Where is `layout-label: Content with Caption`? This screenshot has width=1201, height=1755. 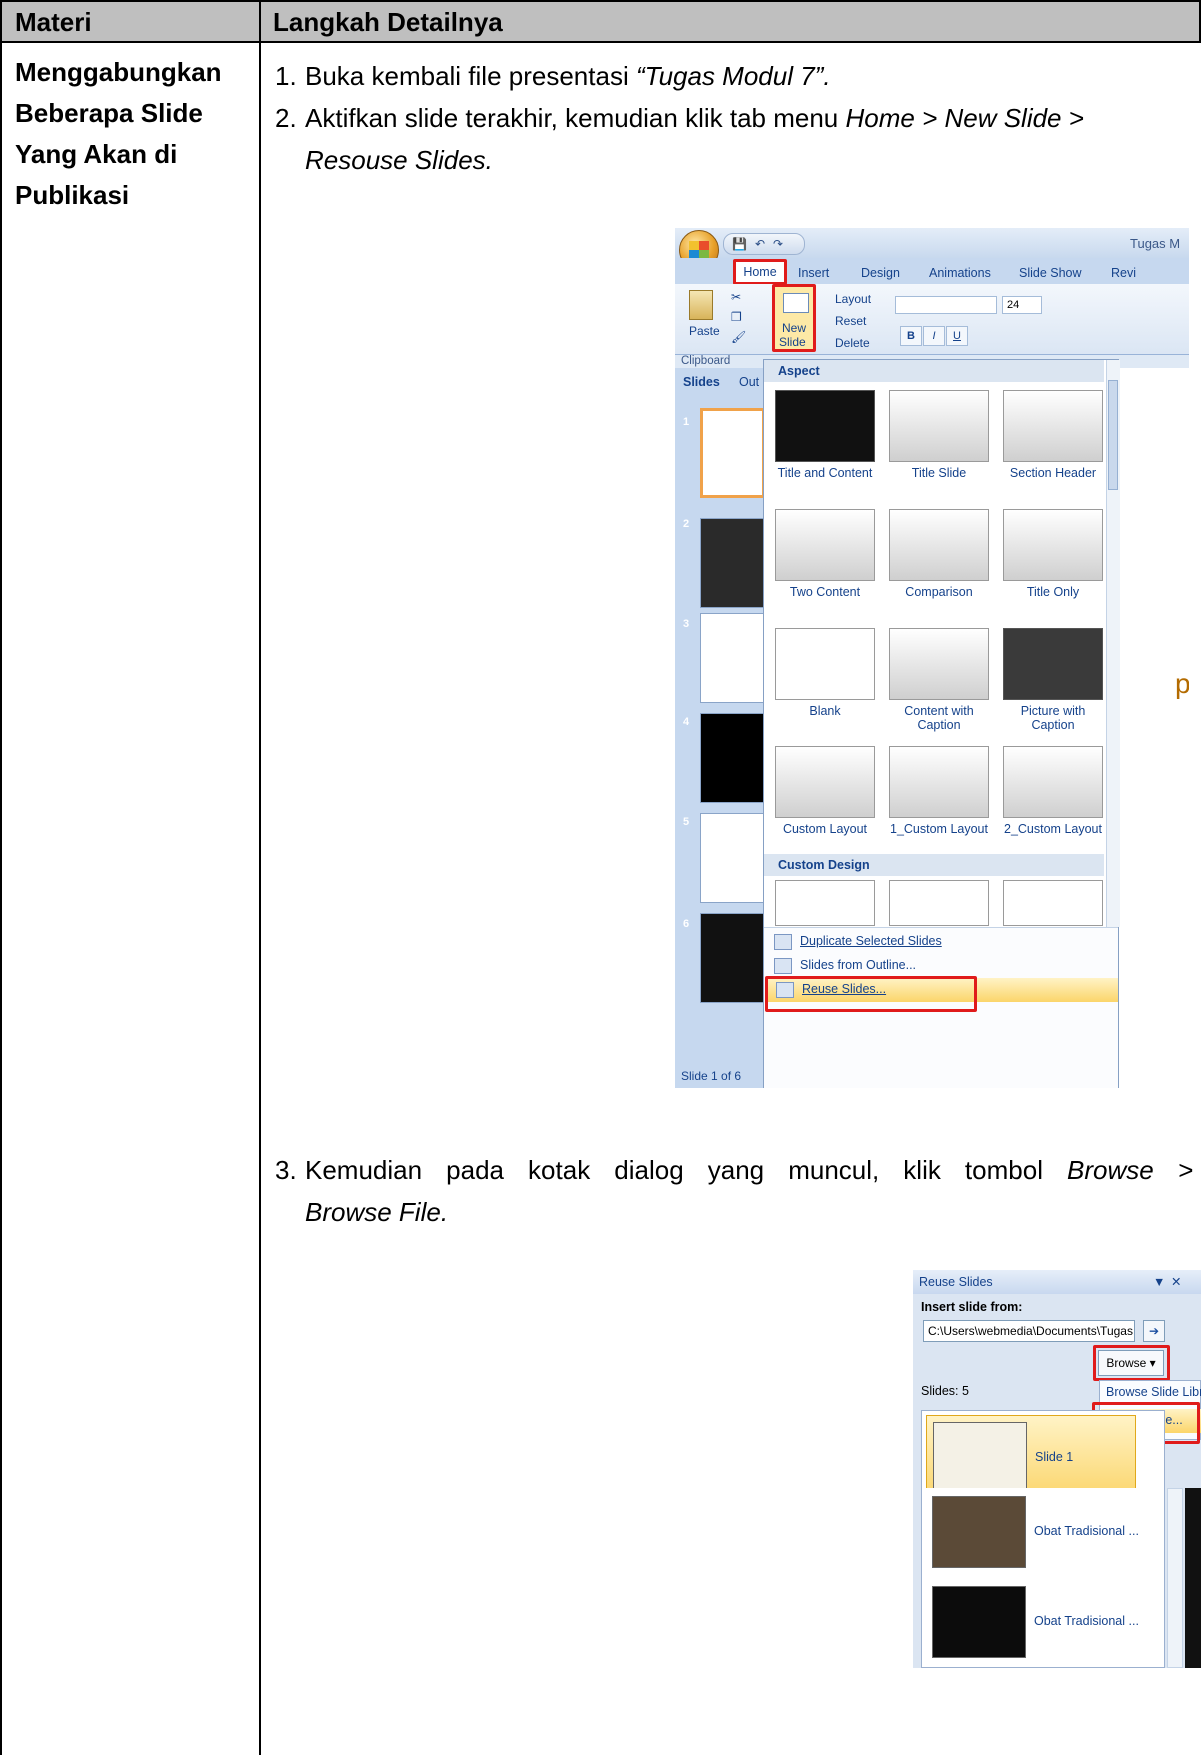
layout-label: Content with Caption is located at coordinates (939, 718).